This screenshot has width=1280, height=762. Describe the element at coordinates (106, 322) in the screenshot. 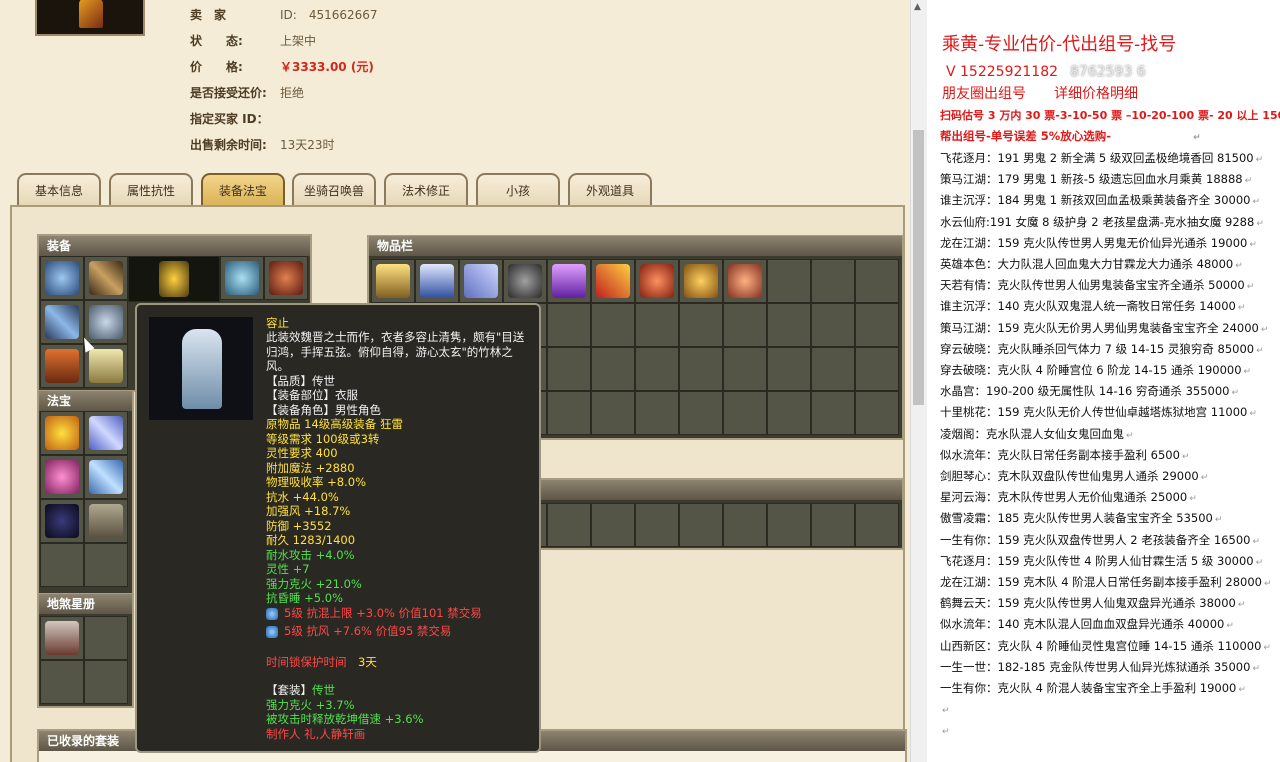

I see `equip-slot-armor` at that location.